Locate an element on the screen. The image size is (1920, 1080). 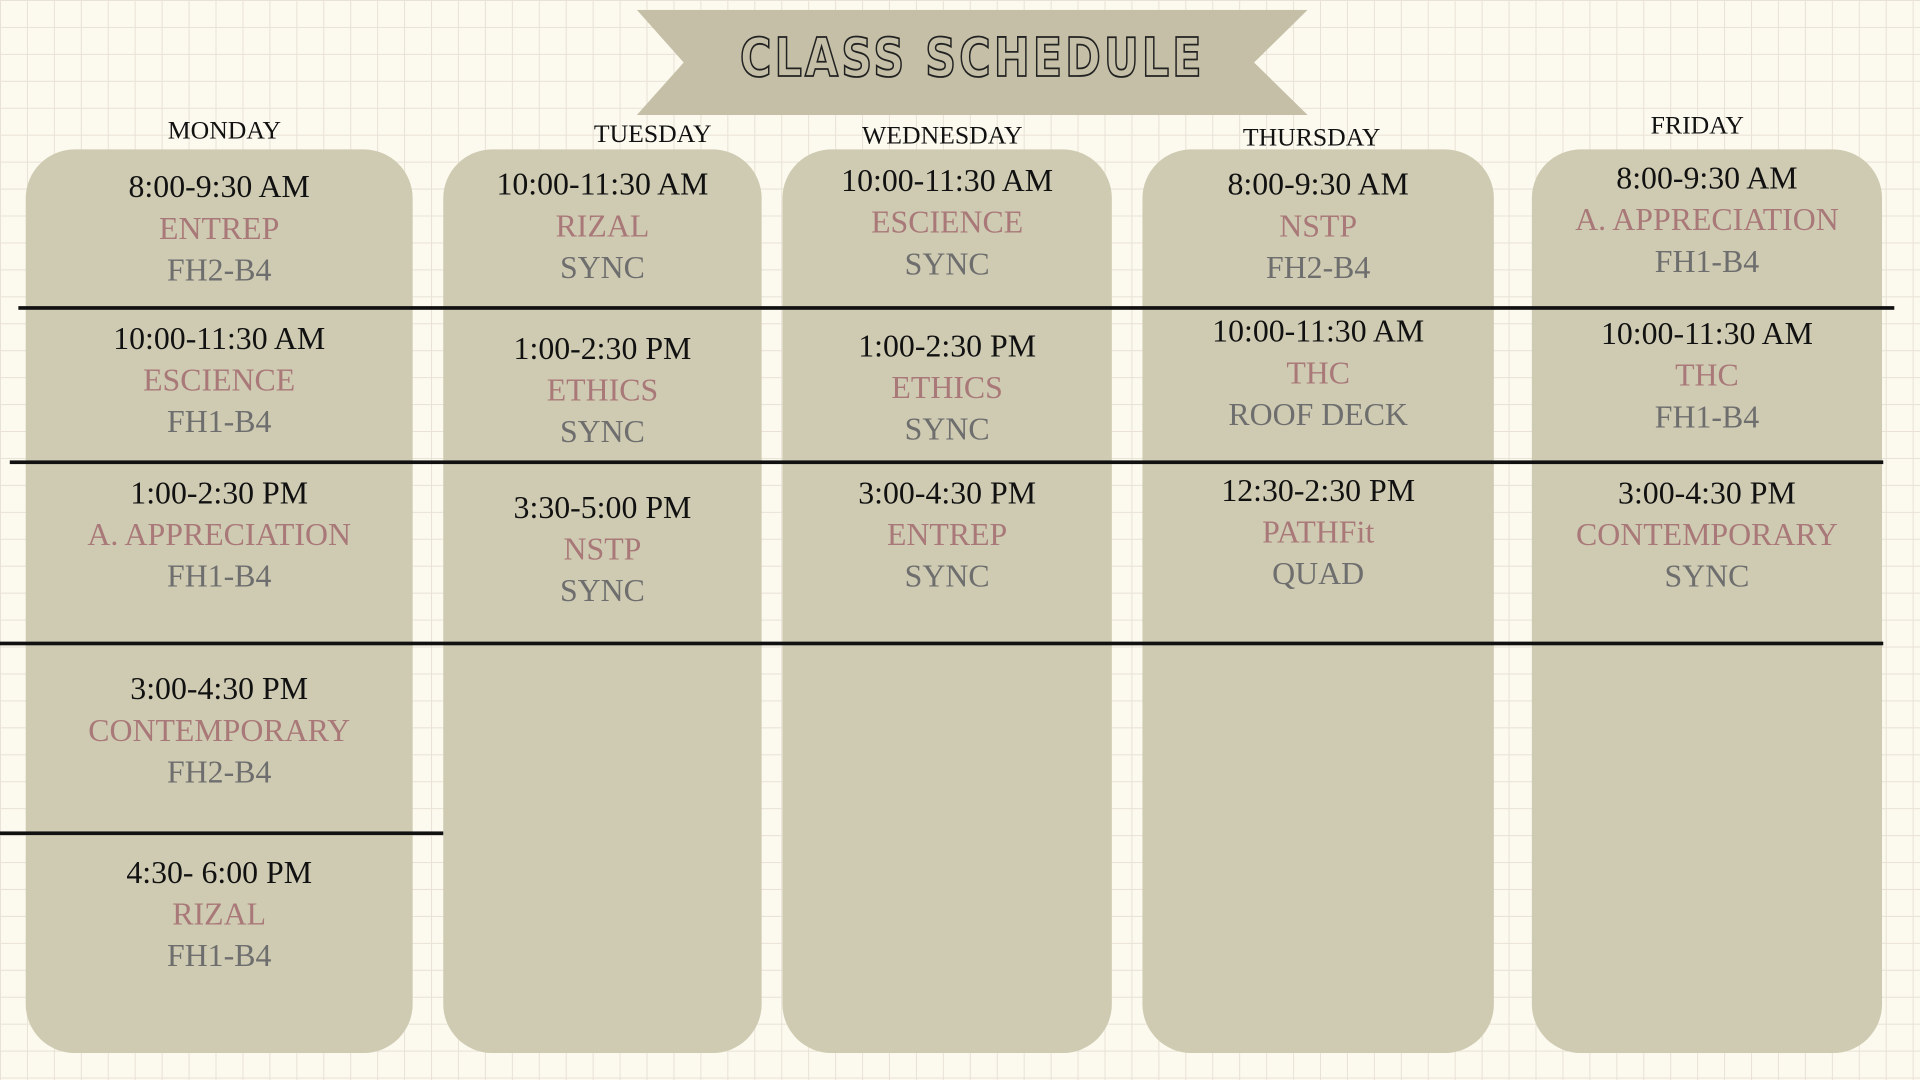
class-slot: 10:00-11:30 AM ESCIENCE FH1-B4 is located at coordinates (219, 381).